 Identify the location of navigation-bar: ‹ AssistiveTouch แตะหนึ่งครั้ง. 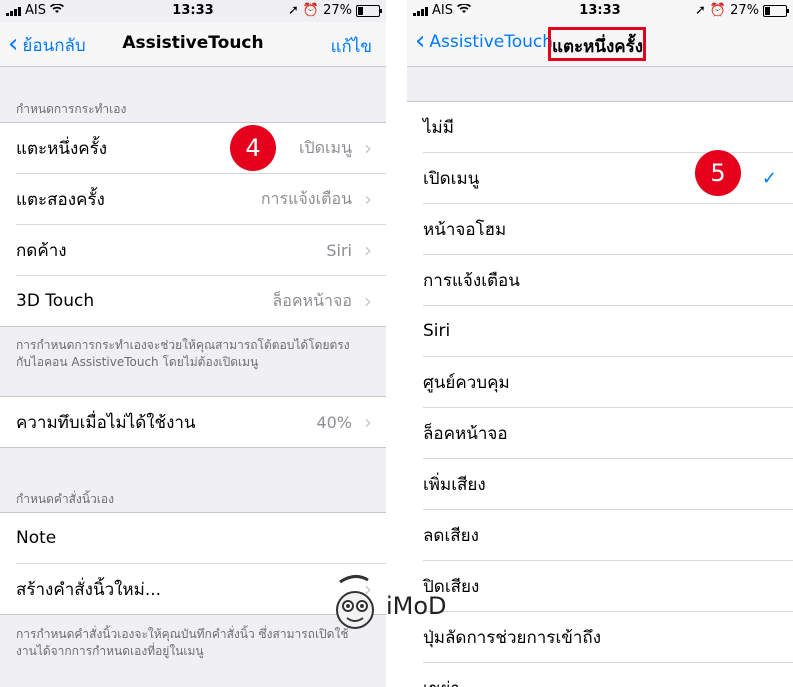
(600, 44).